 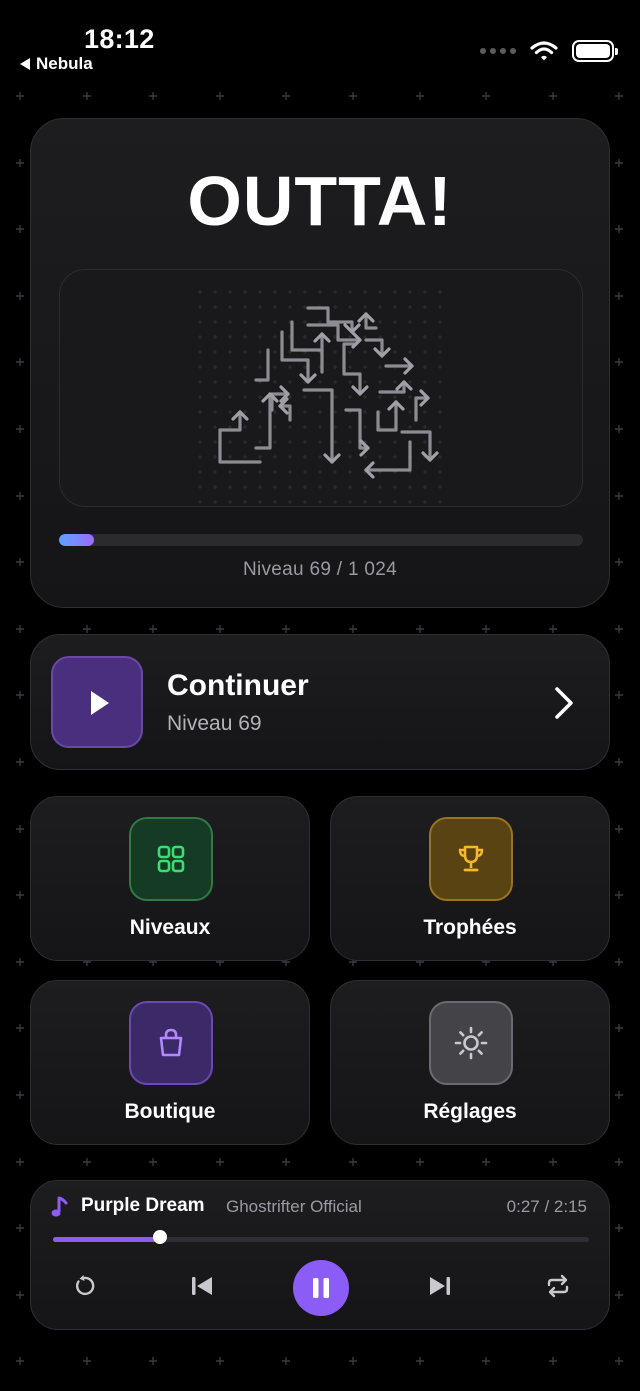 What do you see at coordinates (170, 927) in the screenshot?
I see `levels-label: Niveaux` at bounding box center [170, 927].